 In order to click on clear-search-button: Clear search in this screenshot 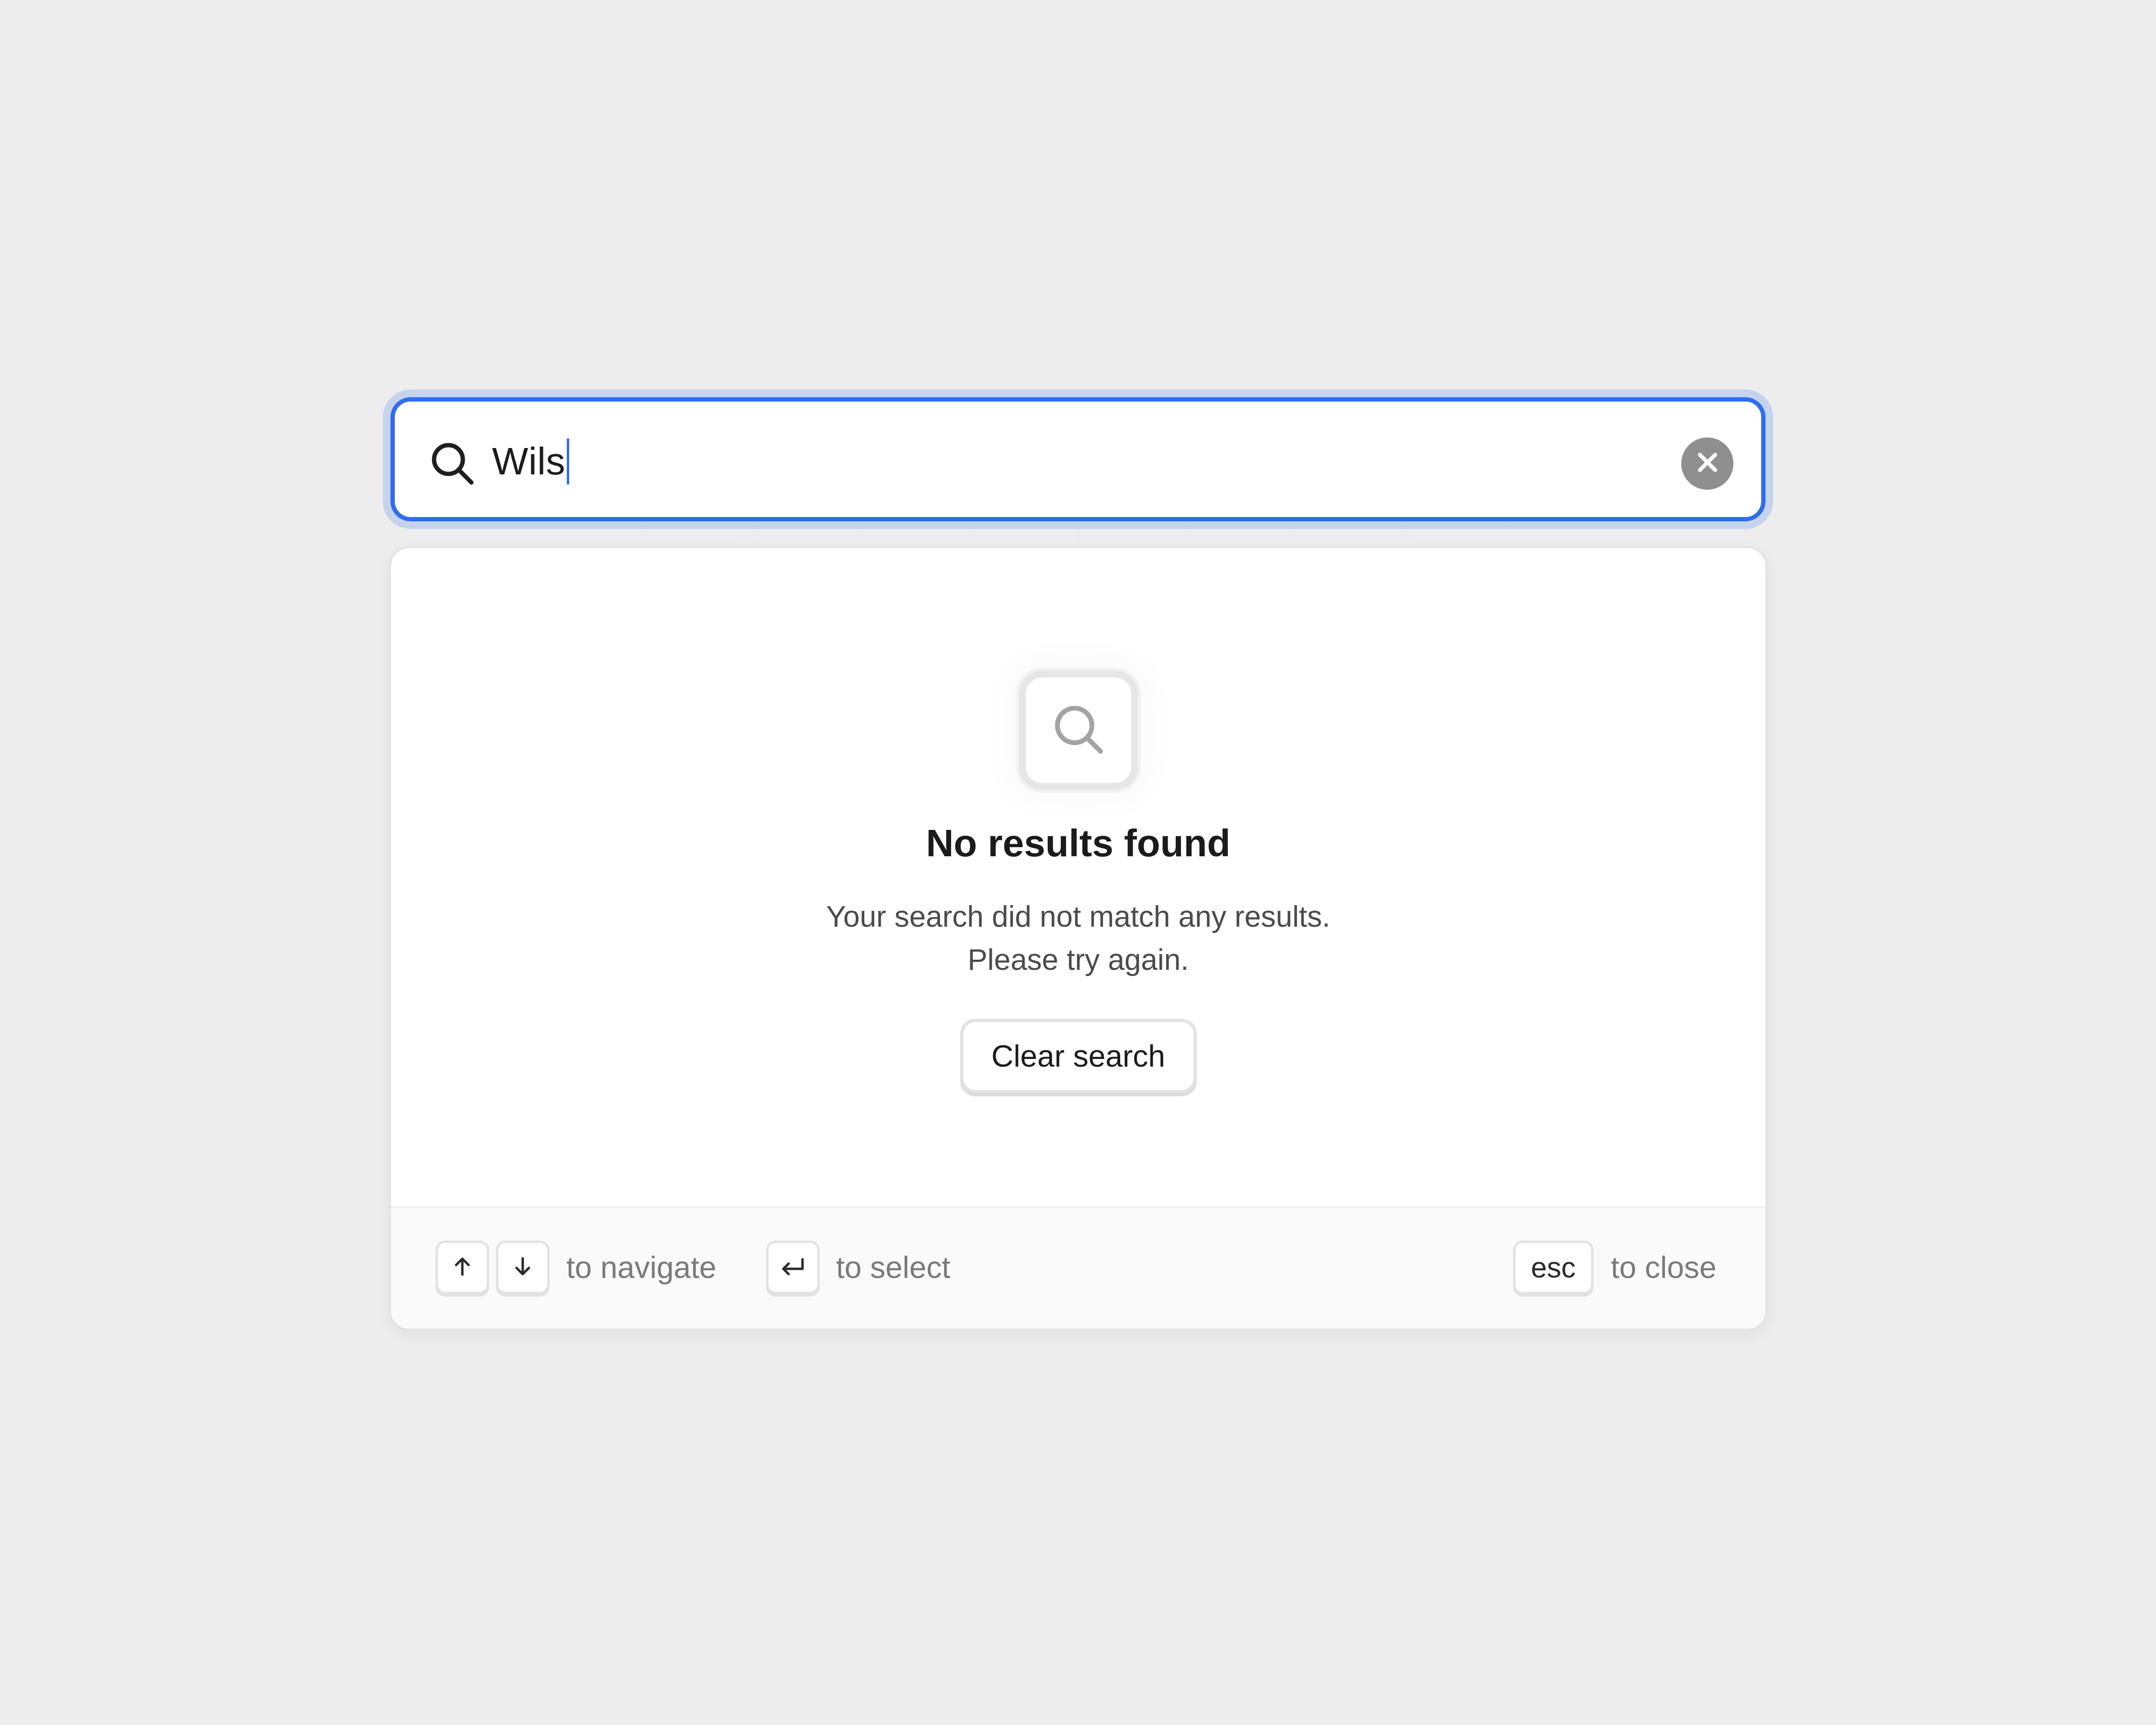, I will do `click(1078, 1056)`.